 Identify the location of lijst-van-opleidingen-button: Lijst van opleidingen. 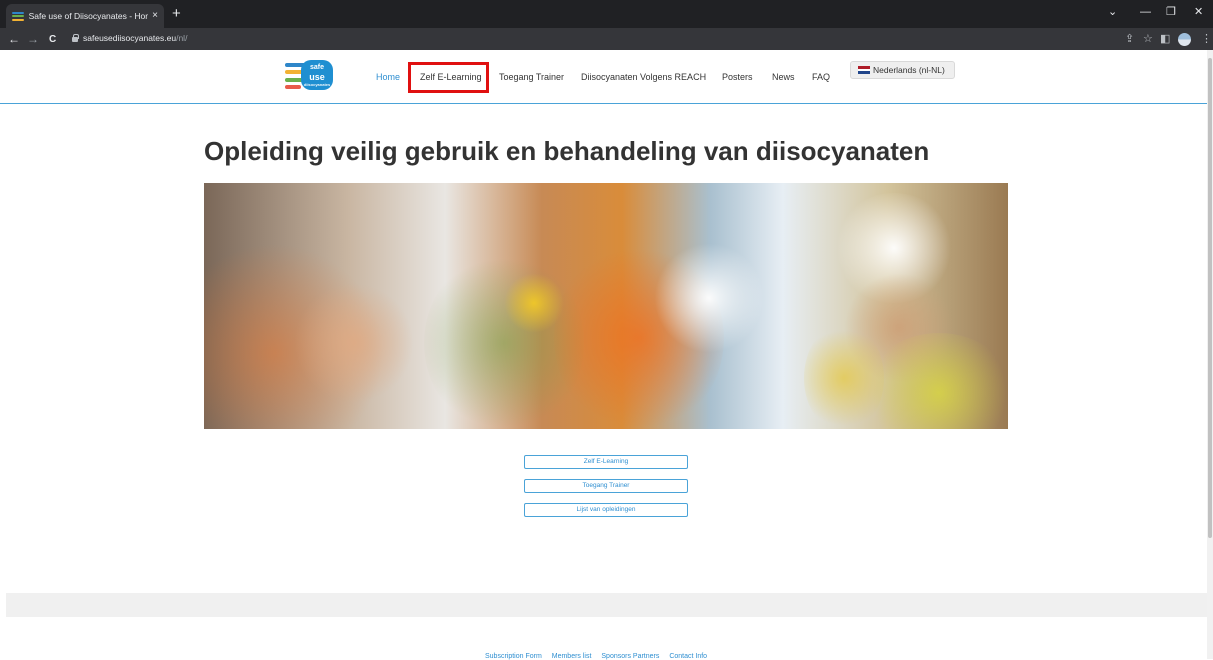
(606, 510).